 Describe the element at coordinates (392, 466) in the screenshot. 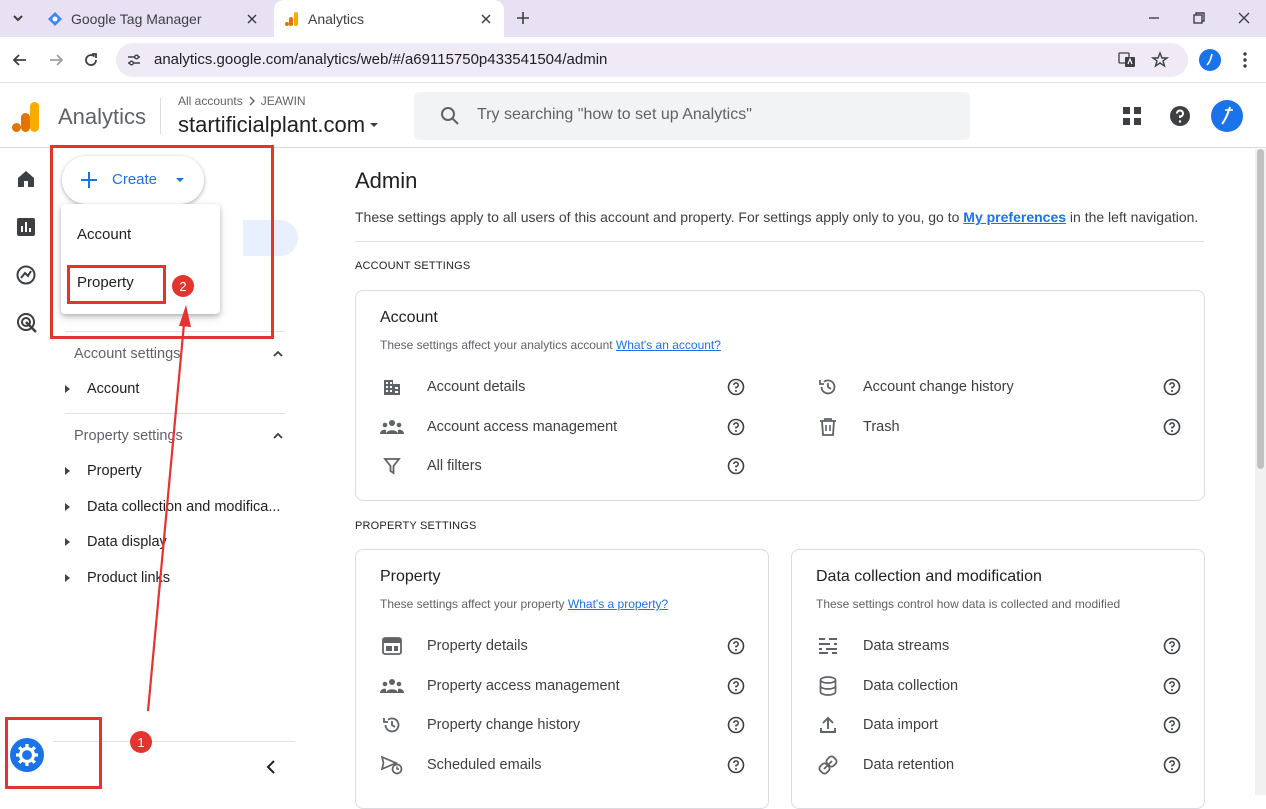

I see `filter-icon` at that location.